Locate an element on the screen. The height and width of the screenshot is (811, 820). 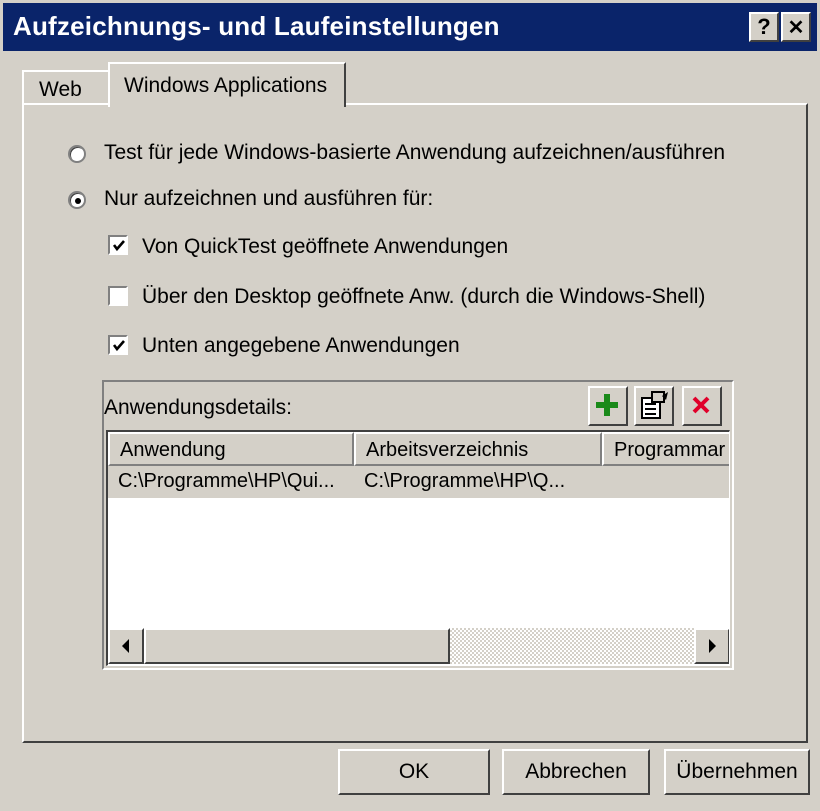
column-header-label: Arbeitsverzeichnis is located at coordinates (447, 450).